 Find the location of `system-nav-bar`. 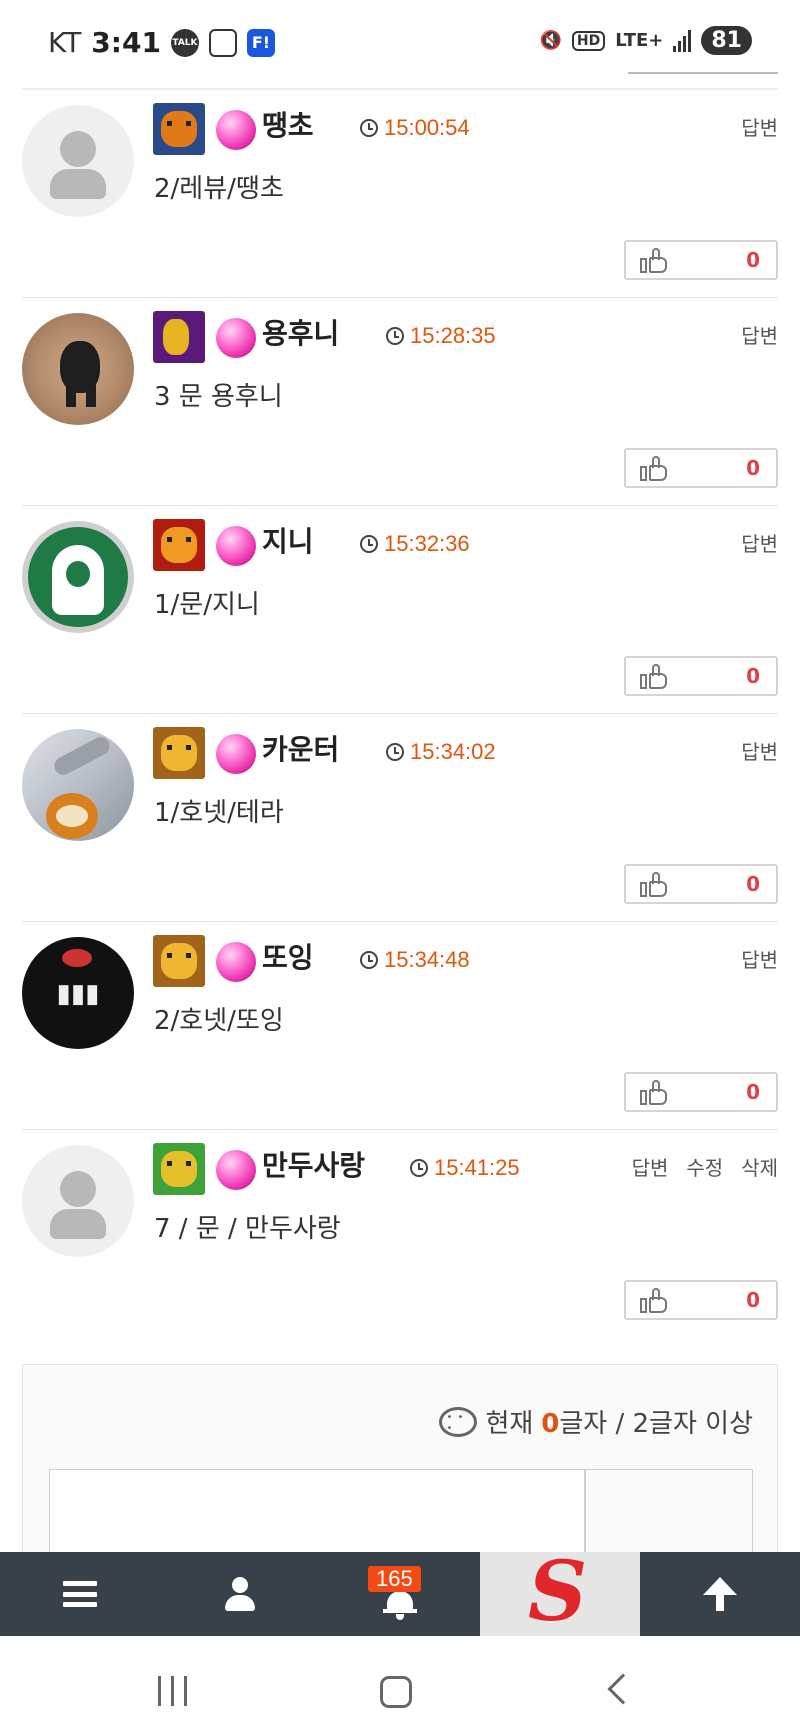

system-nav-bar is located at coordinates (400, 1685).